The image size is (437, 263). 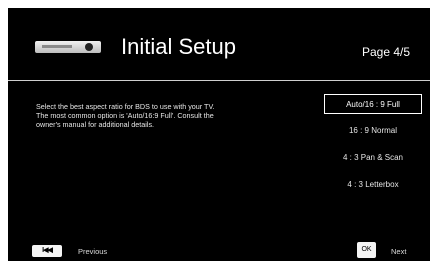 I want to click on next-label: Next, so click(x=399, y=251).